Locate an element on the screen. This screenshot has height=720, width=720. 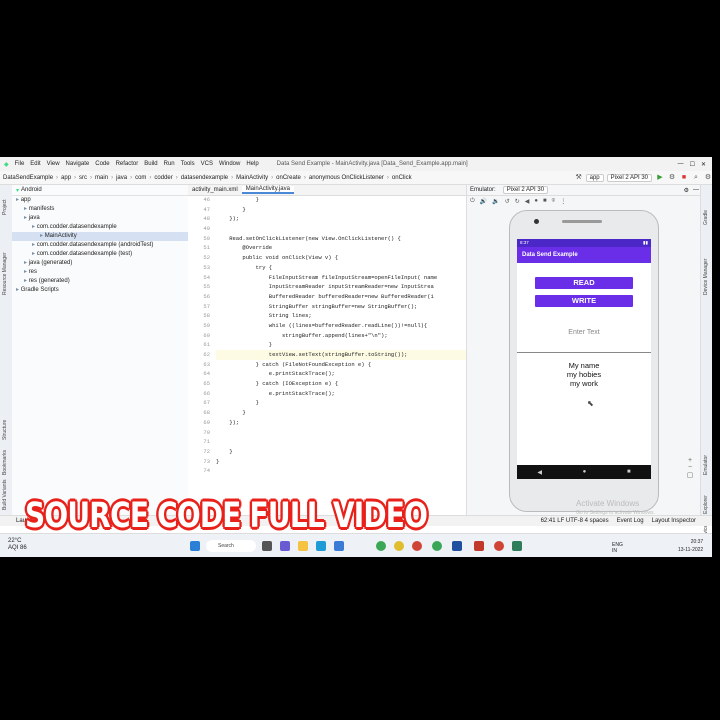
weather-widget: 22°C AQI 86 is located at coordinates (17, 545).